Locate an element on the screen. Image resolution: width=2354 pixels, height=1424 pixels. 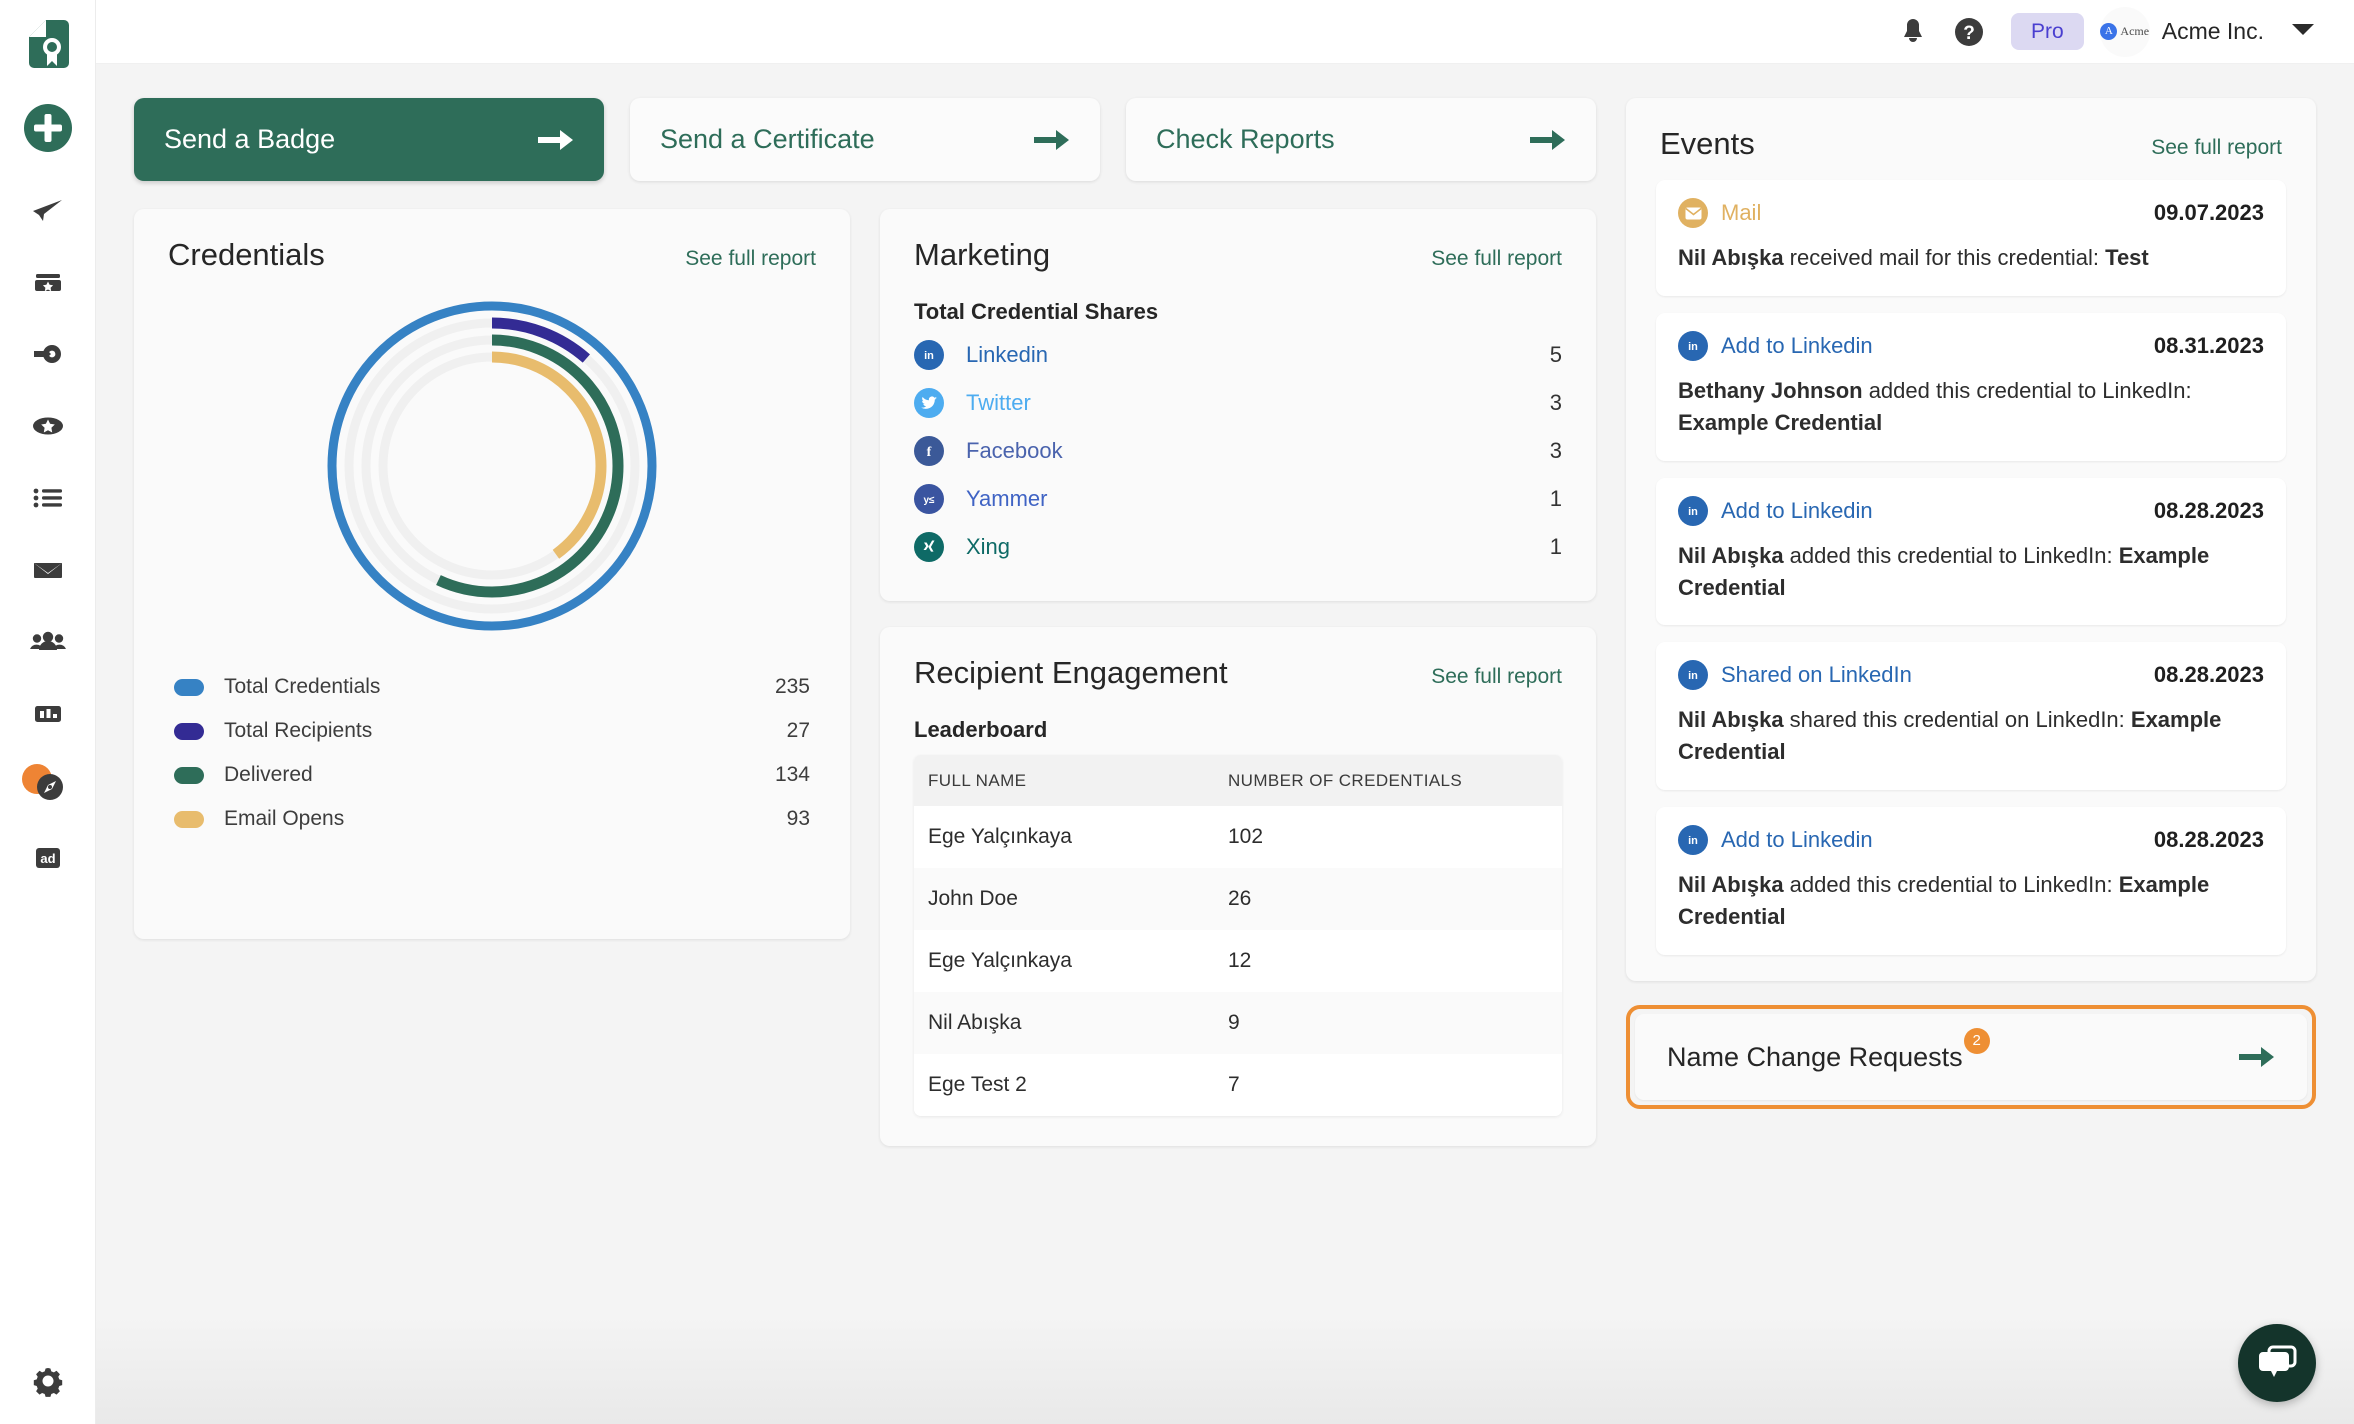
table-row: John Doe 26 is located at coordinates (1238, 899).